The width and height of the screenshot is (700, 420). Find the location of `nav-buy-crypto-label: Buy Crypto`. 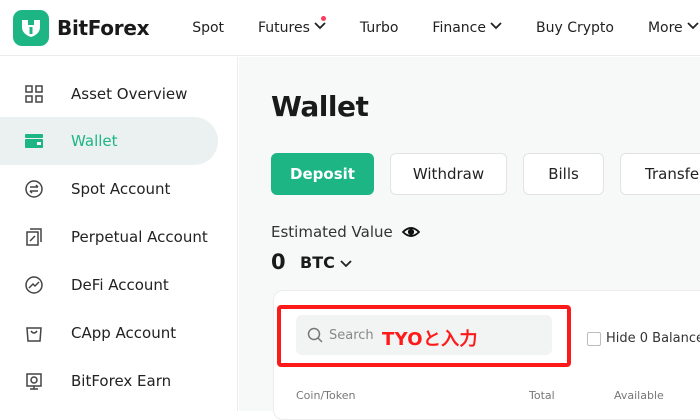

nav-buy-crypto-label: Buy Crypto is located at coordinates (574, 27).